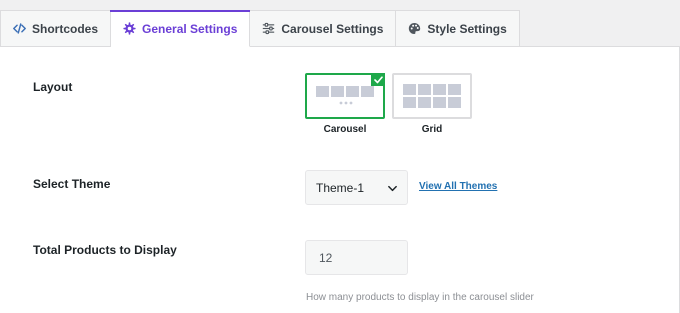 The height and width of the screenshot is (313, 680). I want to click on tab-label: Shortcodes, so click(65, 28).